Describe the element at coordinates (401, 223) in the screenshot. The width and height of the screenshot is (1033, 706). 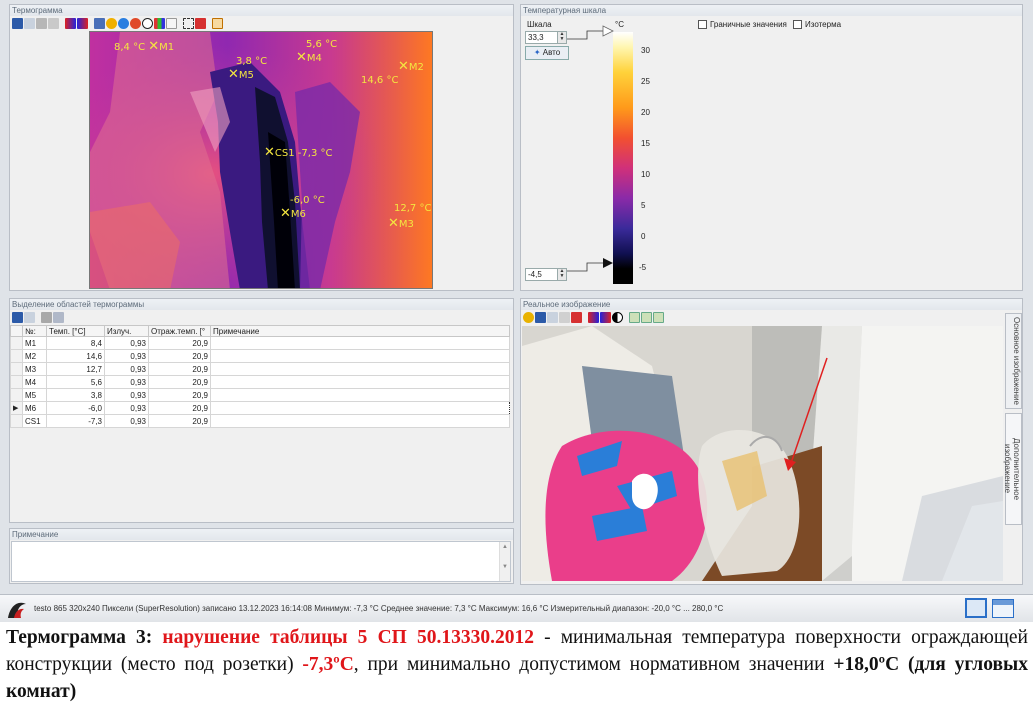
I see `marker-m3: ✕M3` at that location.